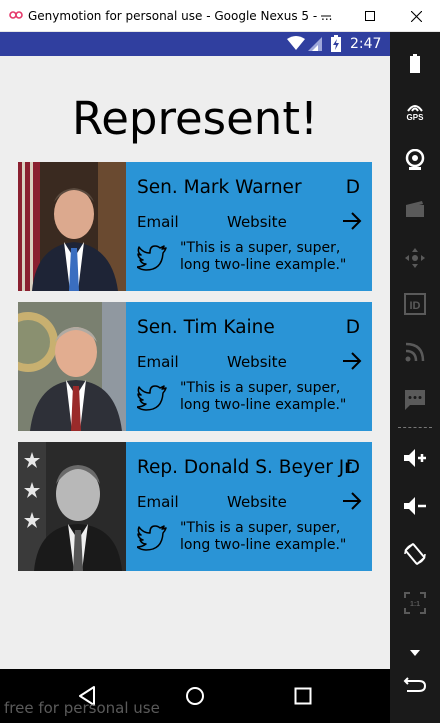 The width and height of the screenshot is (440, 723). I want to click on pixel-perfect-icon: 1:1, so click(415, 603).